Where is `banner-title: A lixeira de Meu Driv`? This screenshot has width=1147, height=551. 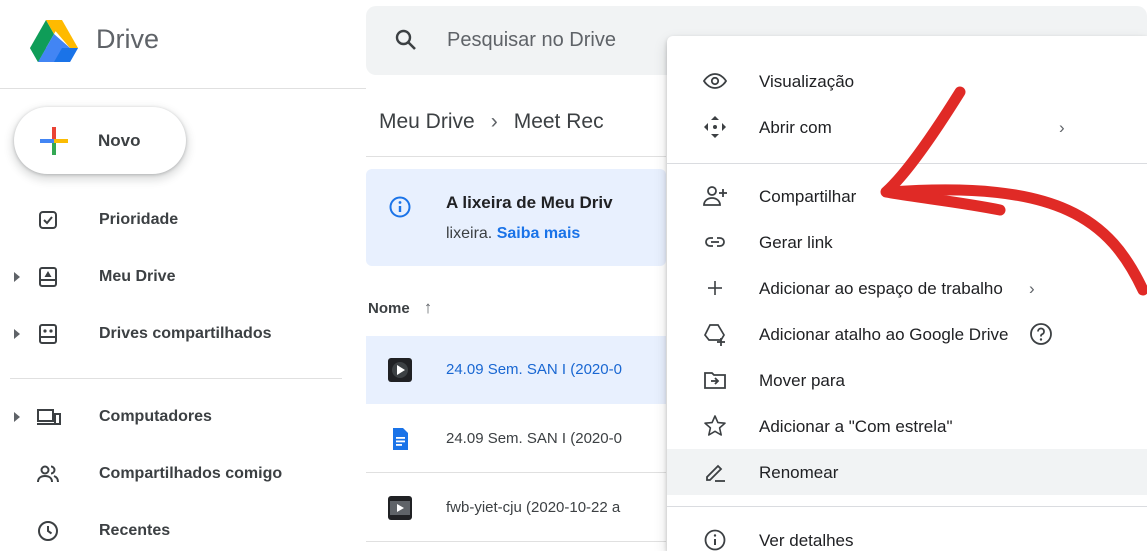 banner-title: A lixeira de Meu Driv is located at coordinates (529, 202).